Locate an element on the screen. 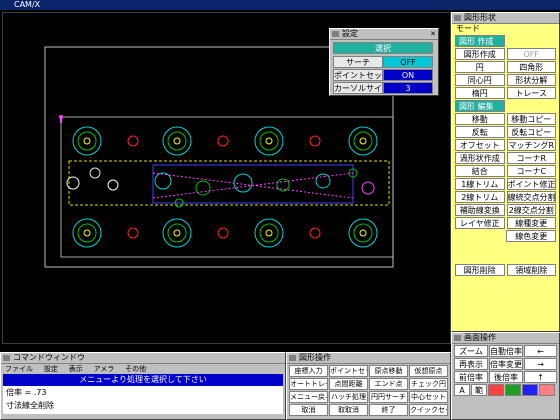 The width and height of the screenshot is (560, 420). grid-row: メニュー戻る ハッチ処理 円円サーチ 中心セット is located at coordinates (368, 397).